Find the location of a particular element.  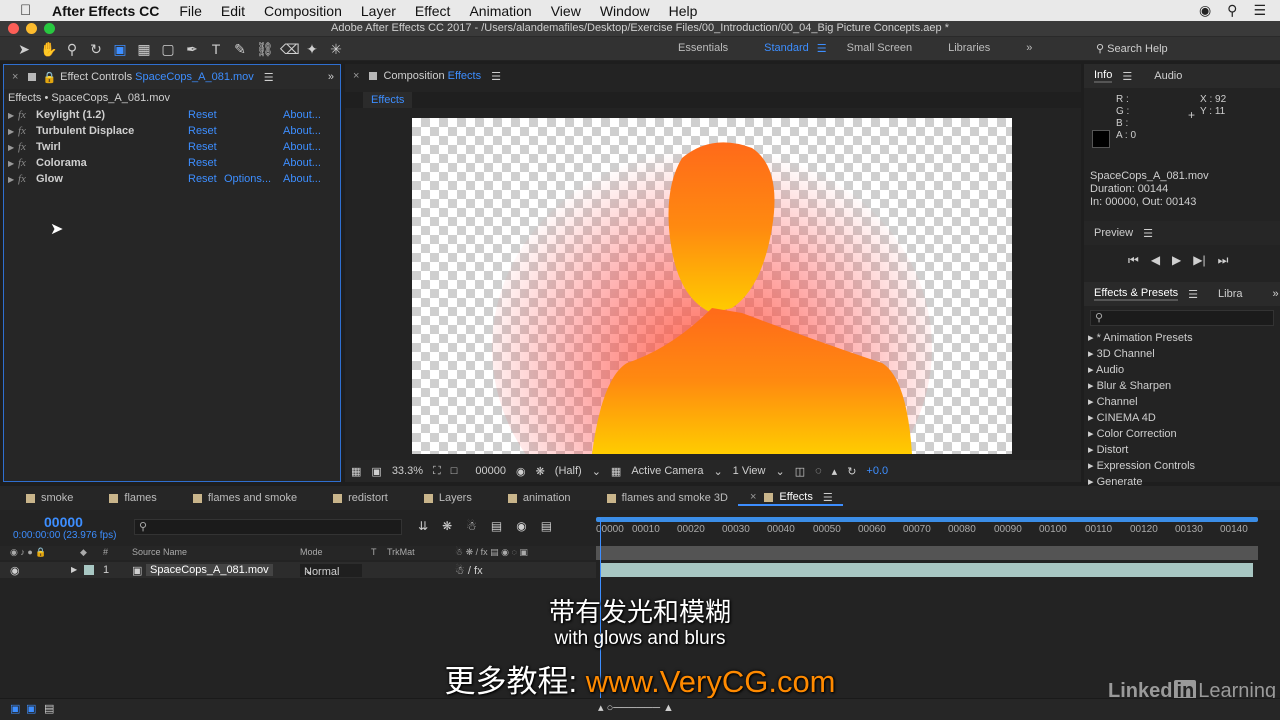

region-icon: □ is located at coordinates (454, 471).